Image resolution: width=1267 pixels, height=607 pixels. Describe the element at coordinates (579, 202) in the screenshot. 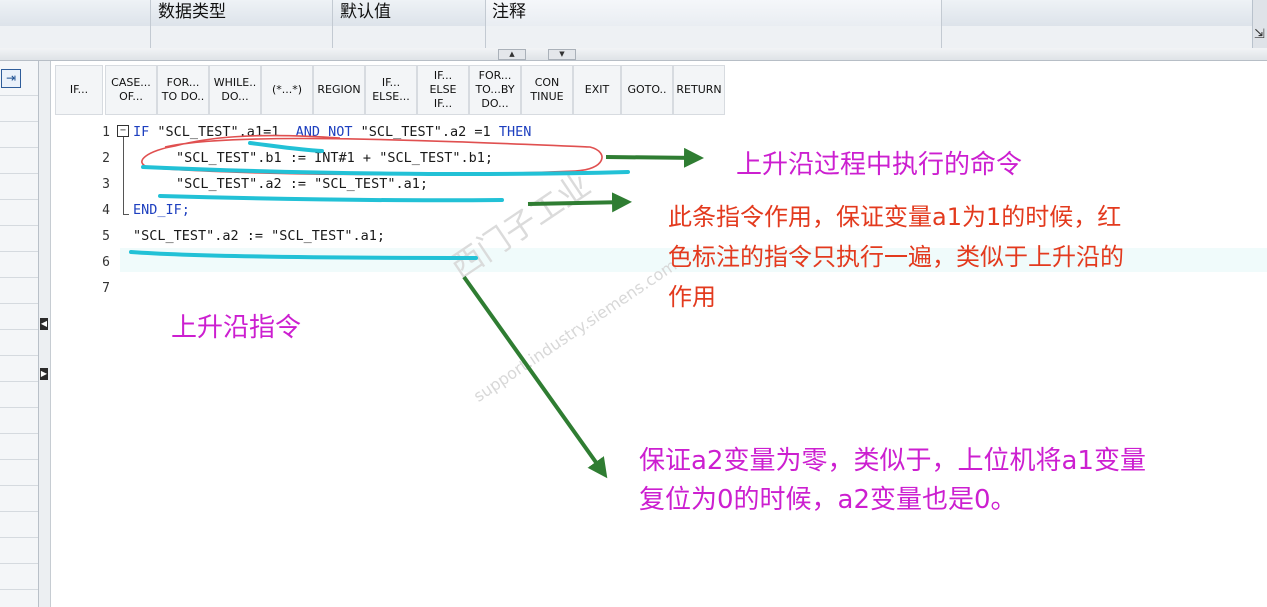

I see `arrow-to-effect-note` at that location.